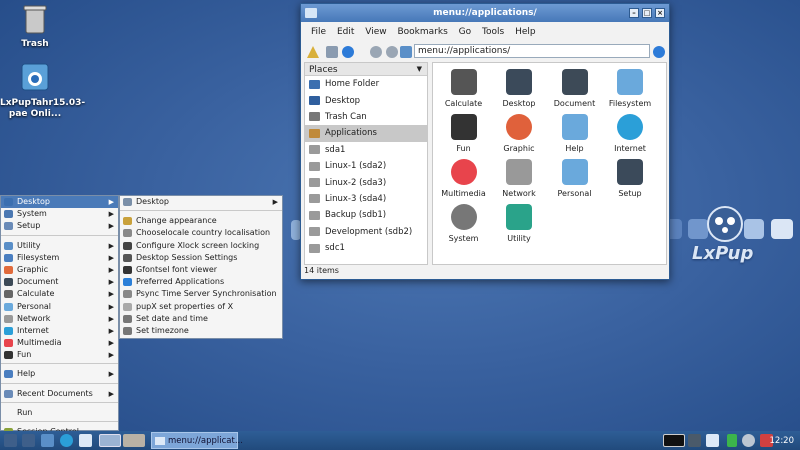 Image resolution: width=800 pixels, height=450 pixels. I want to click on submenu-item: Desktop Session Settings, so click(201, 258).